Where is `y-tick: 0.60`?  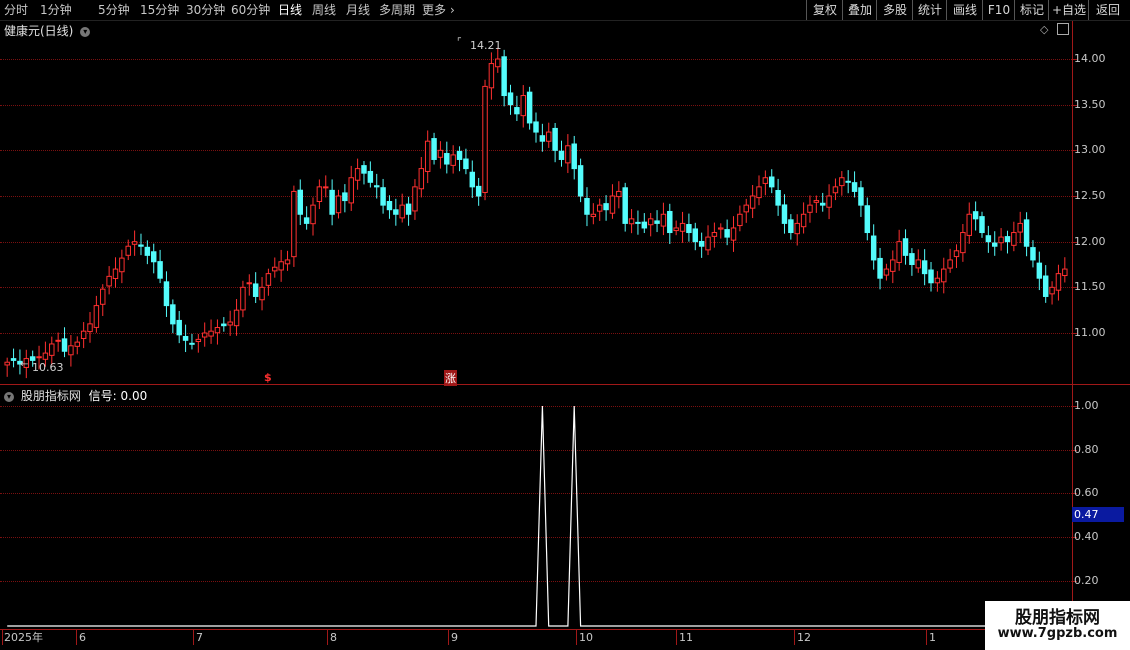
y-tick: 0.60 is located at coordinates (1086, 492).